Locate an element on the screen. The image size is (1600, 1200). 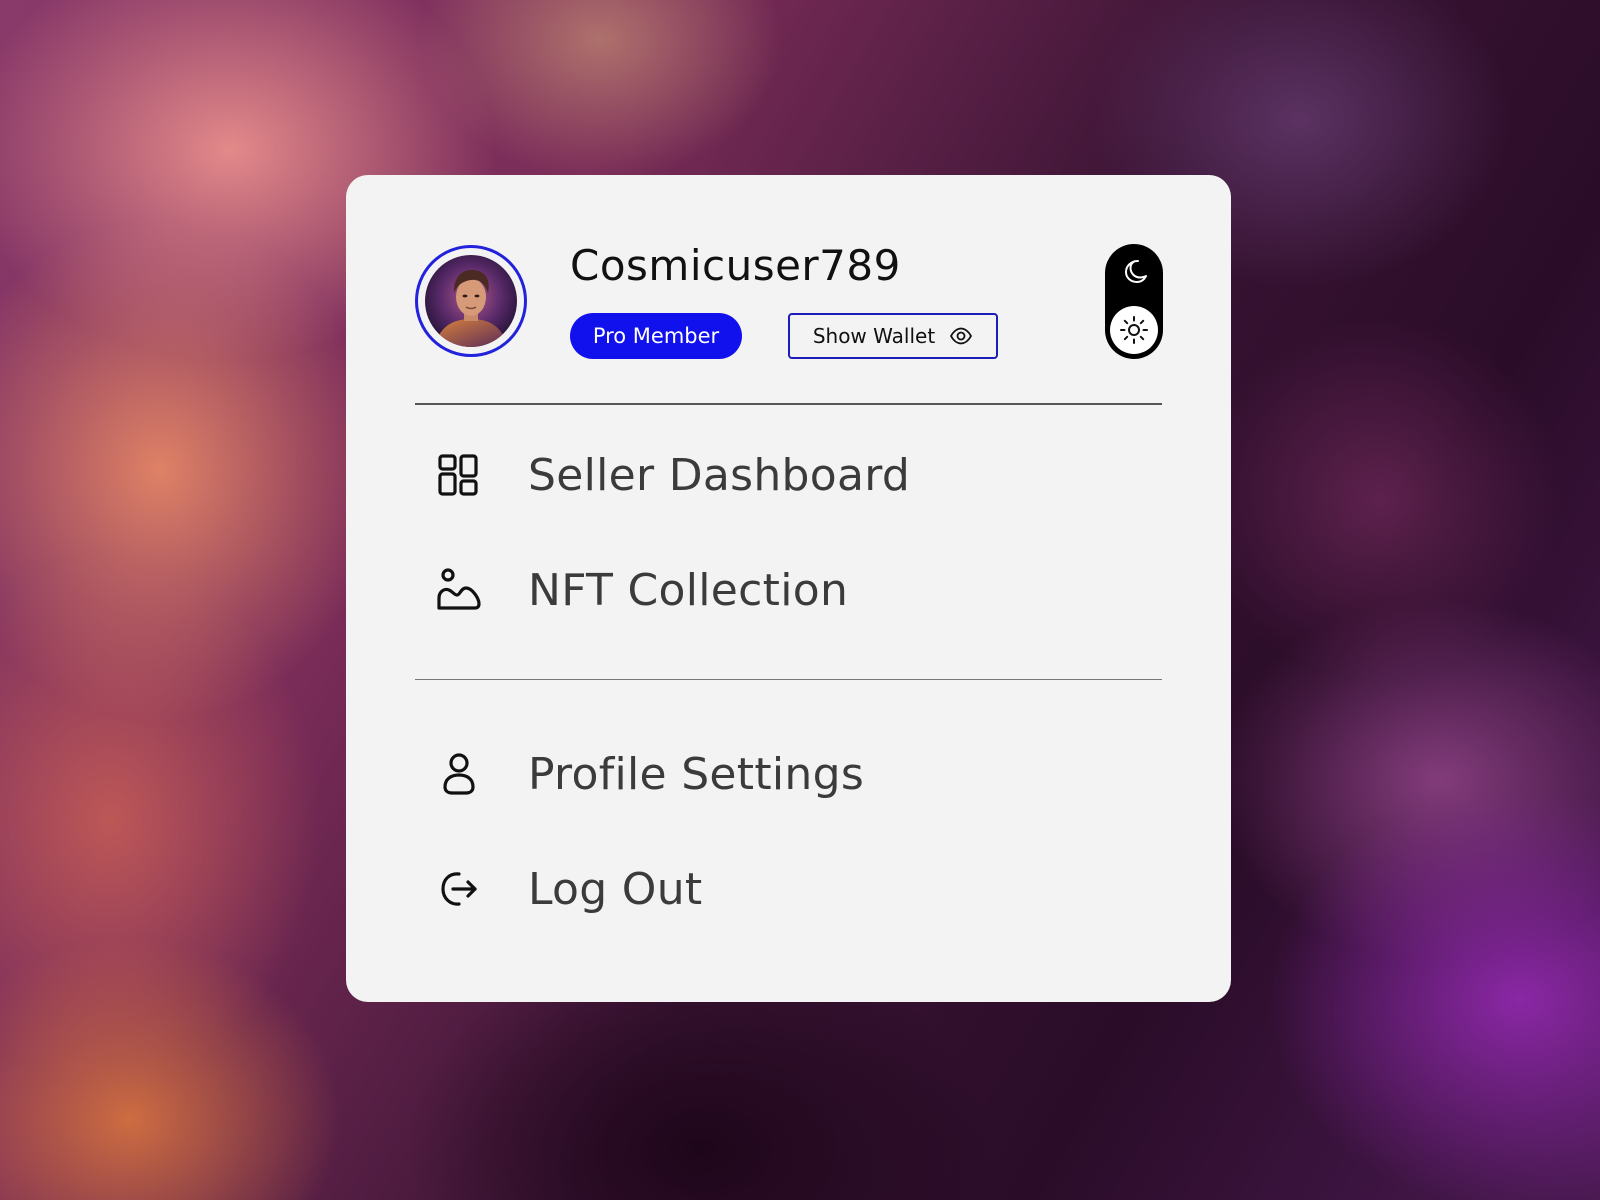
menu-item-label: Profile Settings is located at coordinates (696, 774).